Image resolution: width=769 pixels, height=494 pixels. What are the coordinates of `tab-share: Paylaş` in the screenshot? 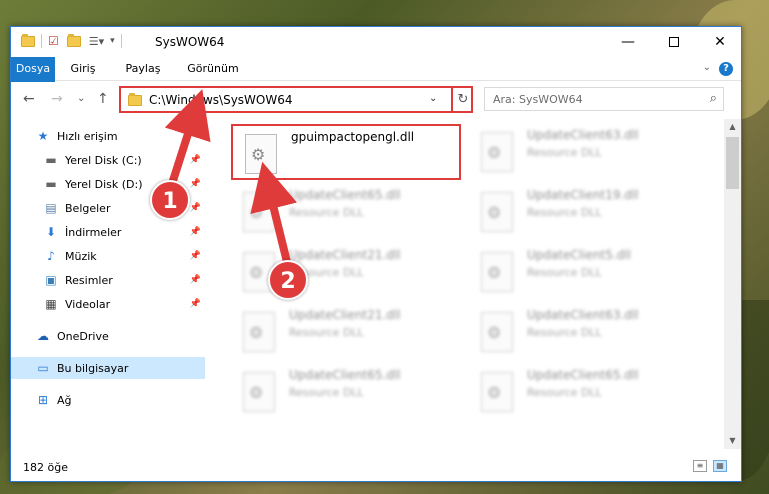 It's located at (143, 69).